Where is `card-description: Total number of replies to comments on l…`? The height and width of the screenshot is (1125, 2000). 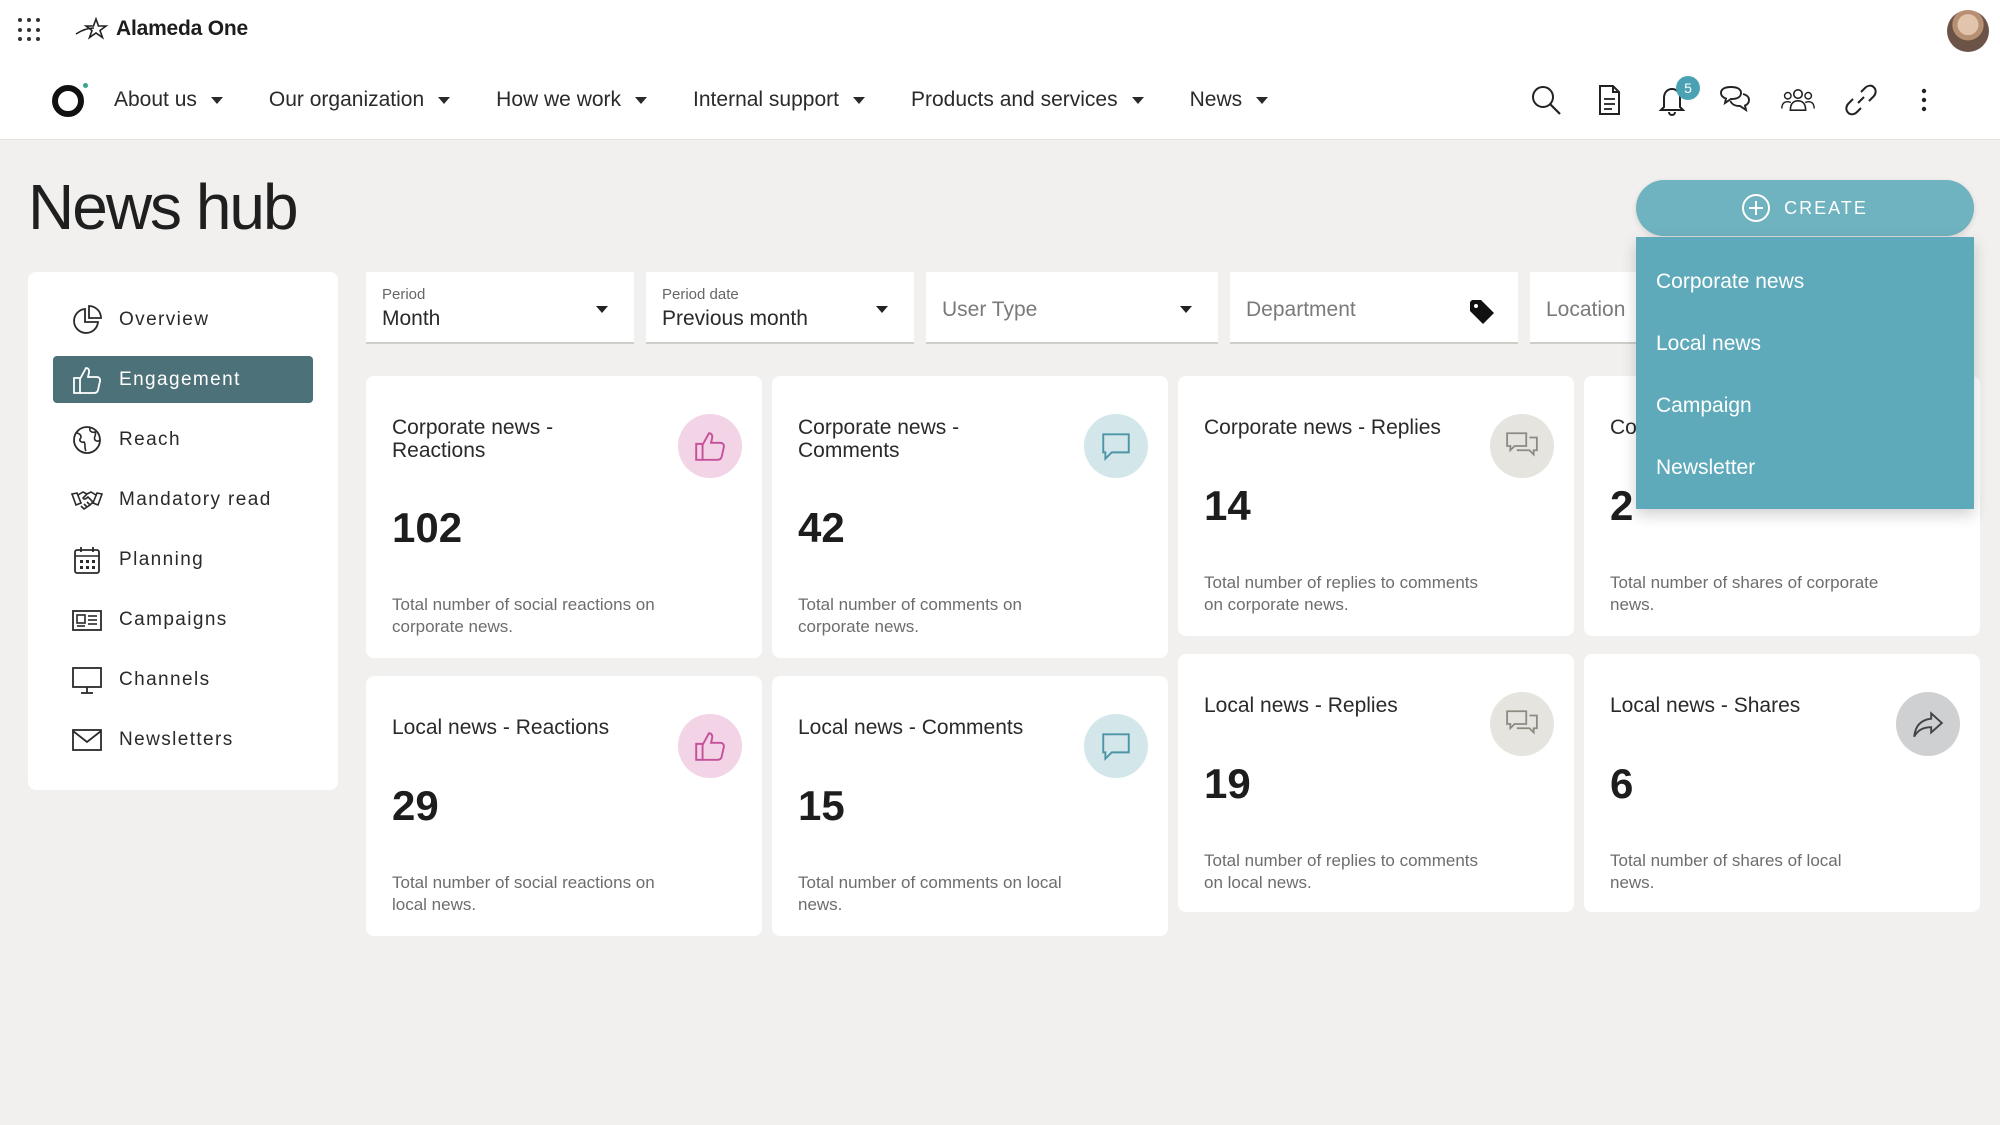 card-description: Total number of replies to comments on l… is located at coordinates (1341, 871).